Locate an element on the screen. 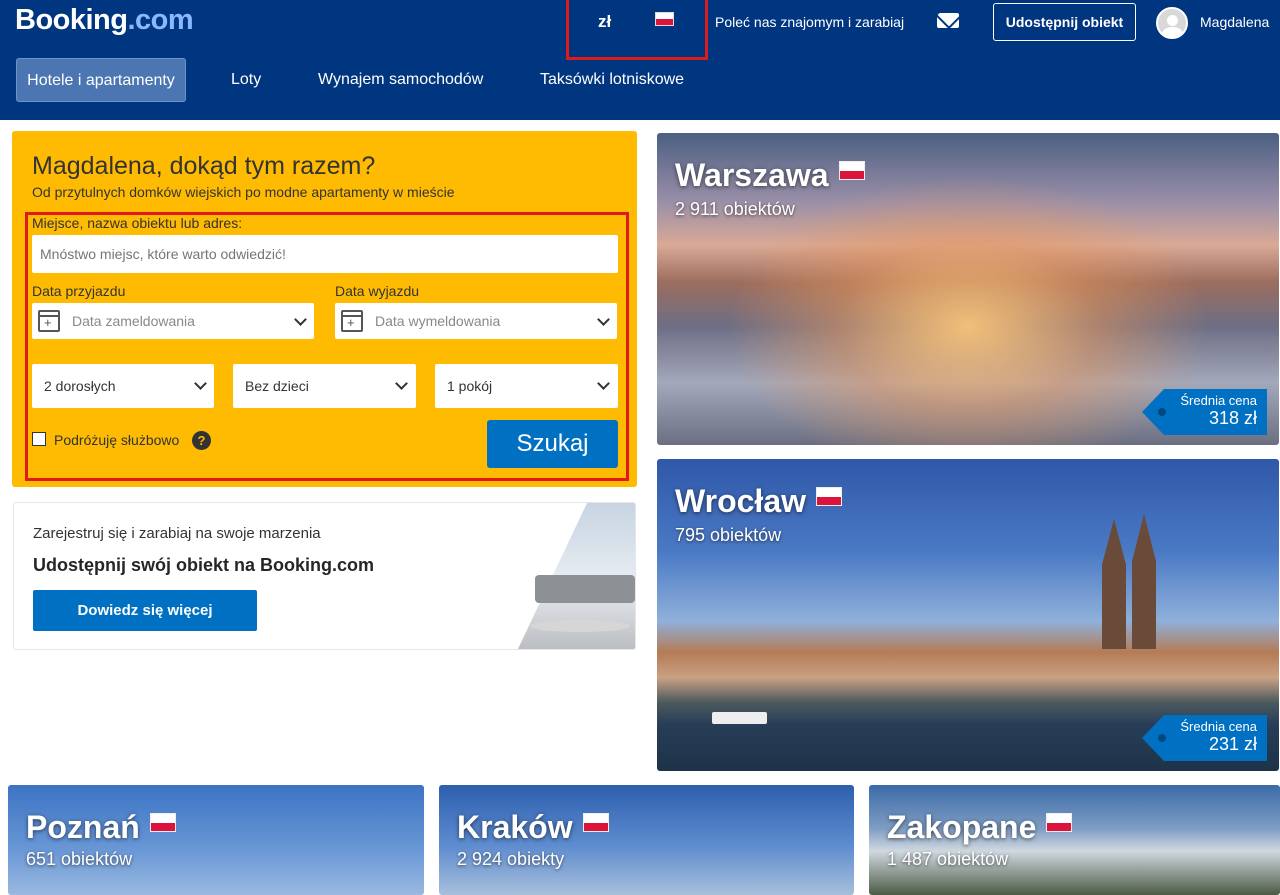  adults-select: 2 dorosłych is located at coordinates (123, 386).